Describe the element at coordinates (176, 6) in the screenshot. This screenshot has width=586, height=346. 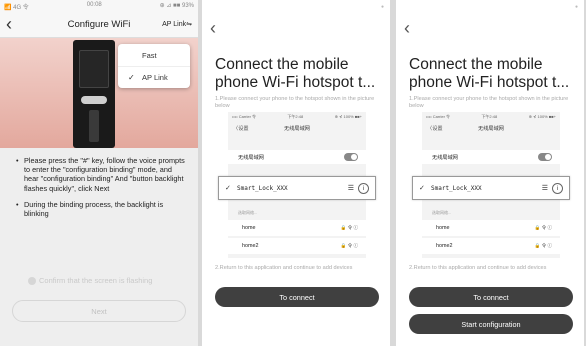
I see `battery-indicator: ⊕ ⊿ ■■ 93%` at that location.